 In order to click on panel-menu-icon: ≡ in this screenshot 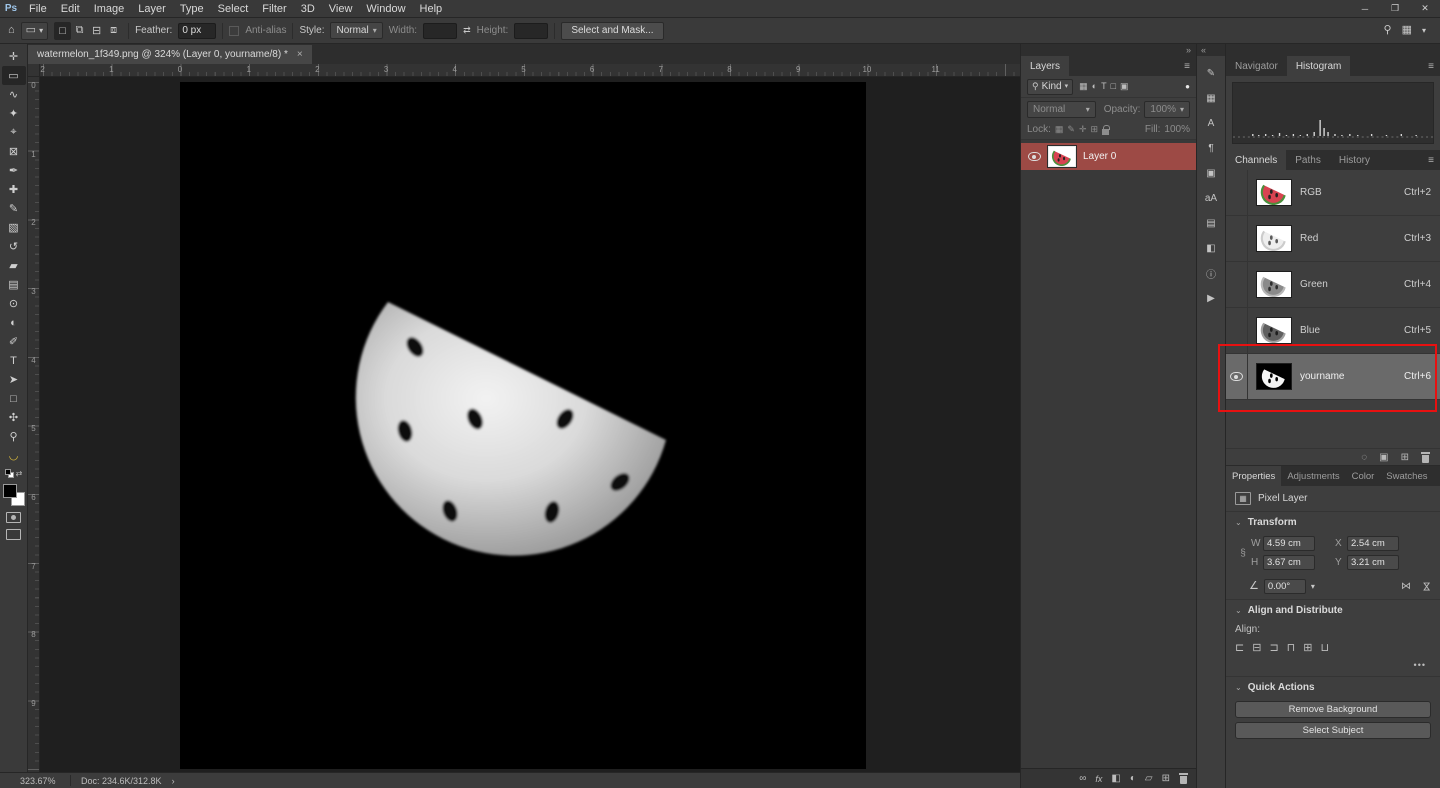, I will do `click(1431, 160)`.